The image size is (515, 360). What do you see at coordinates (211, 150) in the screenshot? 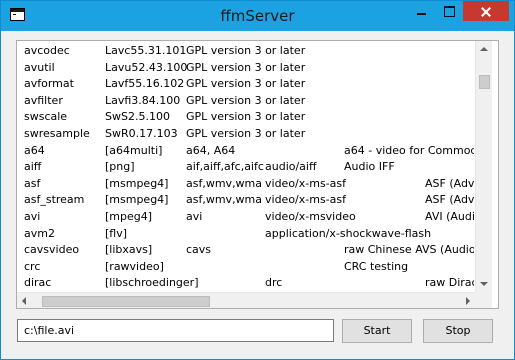
I see `list-cell: a64, A64` at bounding box center [211, 150].